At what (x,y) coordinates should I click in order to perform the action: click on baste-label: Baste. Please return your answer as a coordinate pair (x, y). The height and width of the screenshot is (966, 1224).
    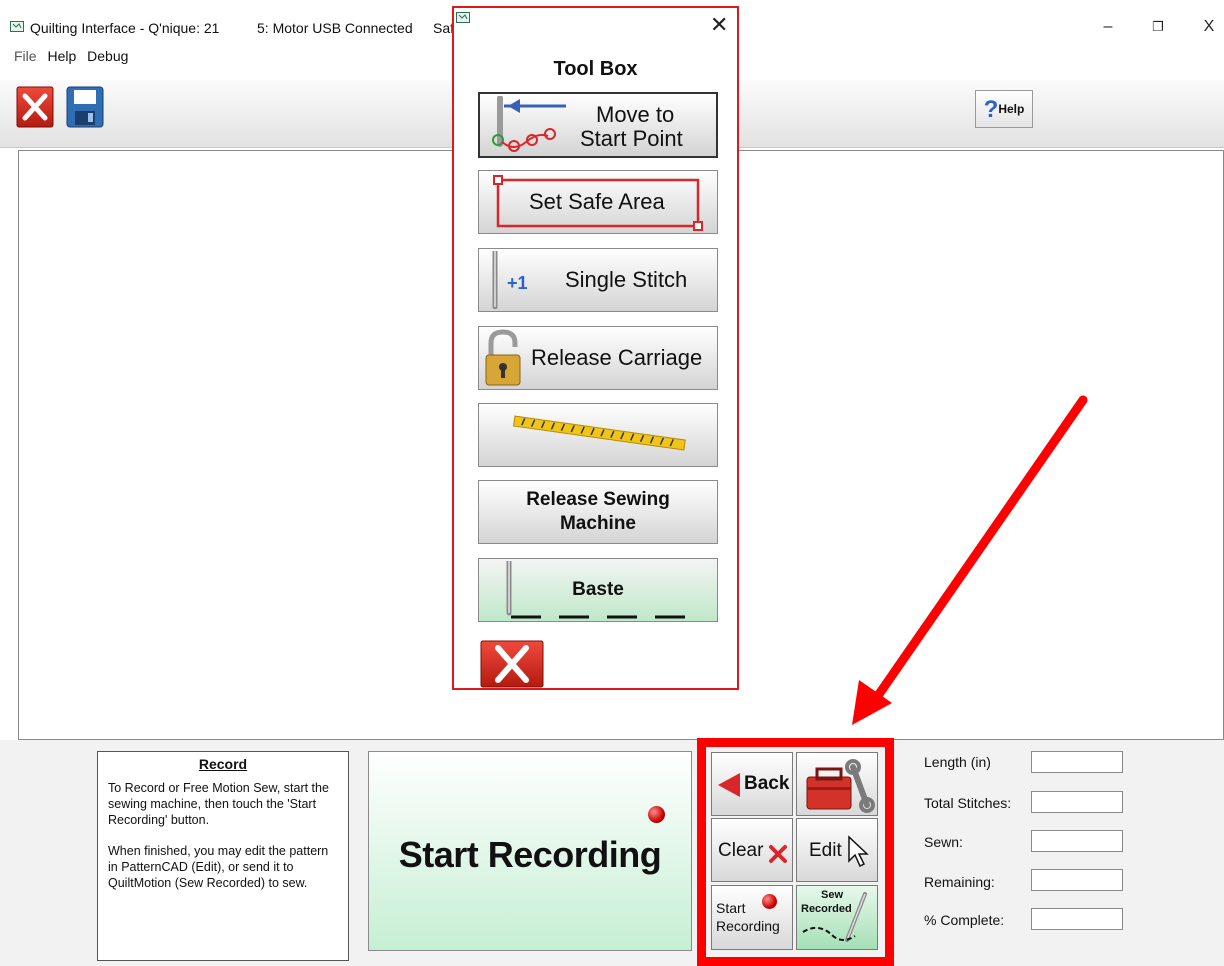
    Looking at the image, I should click on (598, 589).